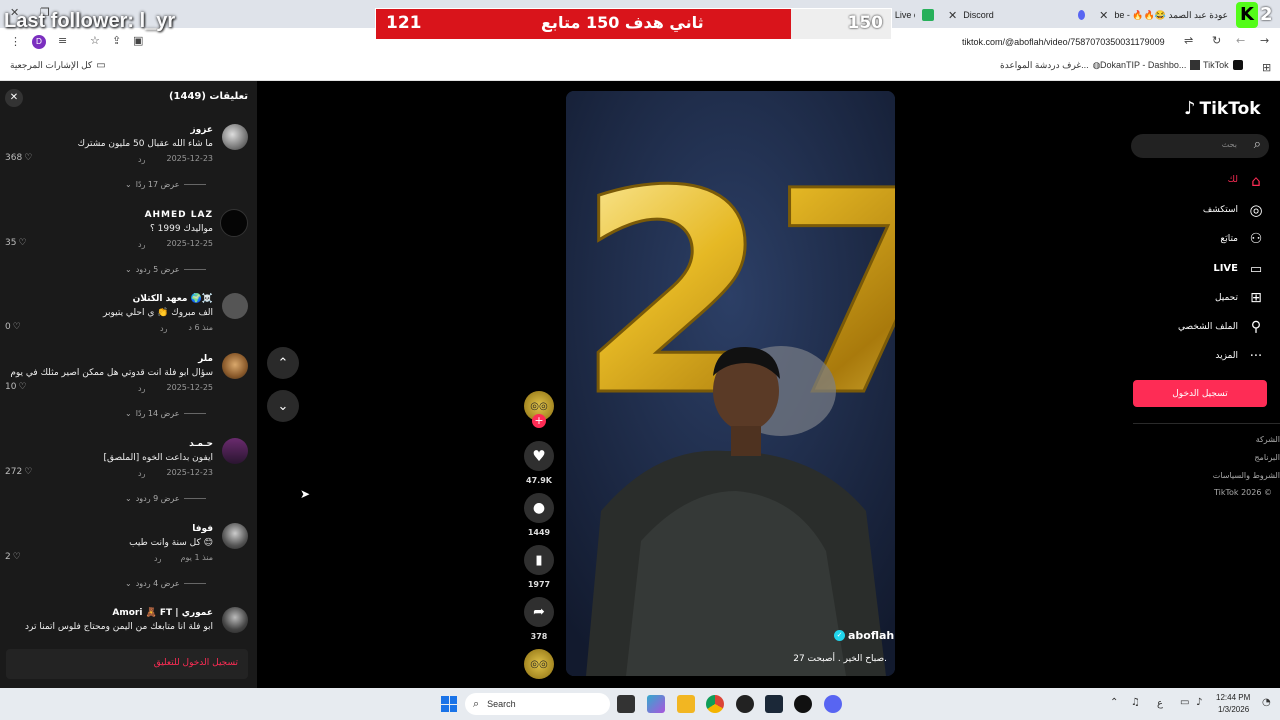 This screenshot has height=720, width=1280. Describe the element at coordinates (16, 243) in the screenshot. I see `comment-like-button: 35 ♡` at that location.